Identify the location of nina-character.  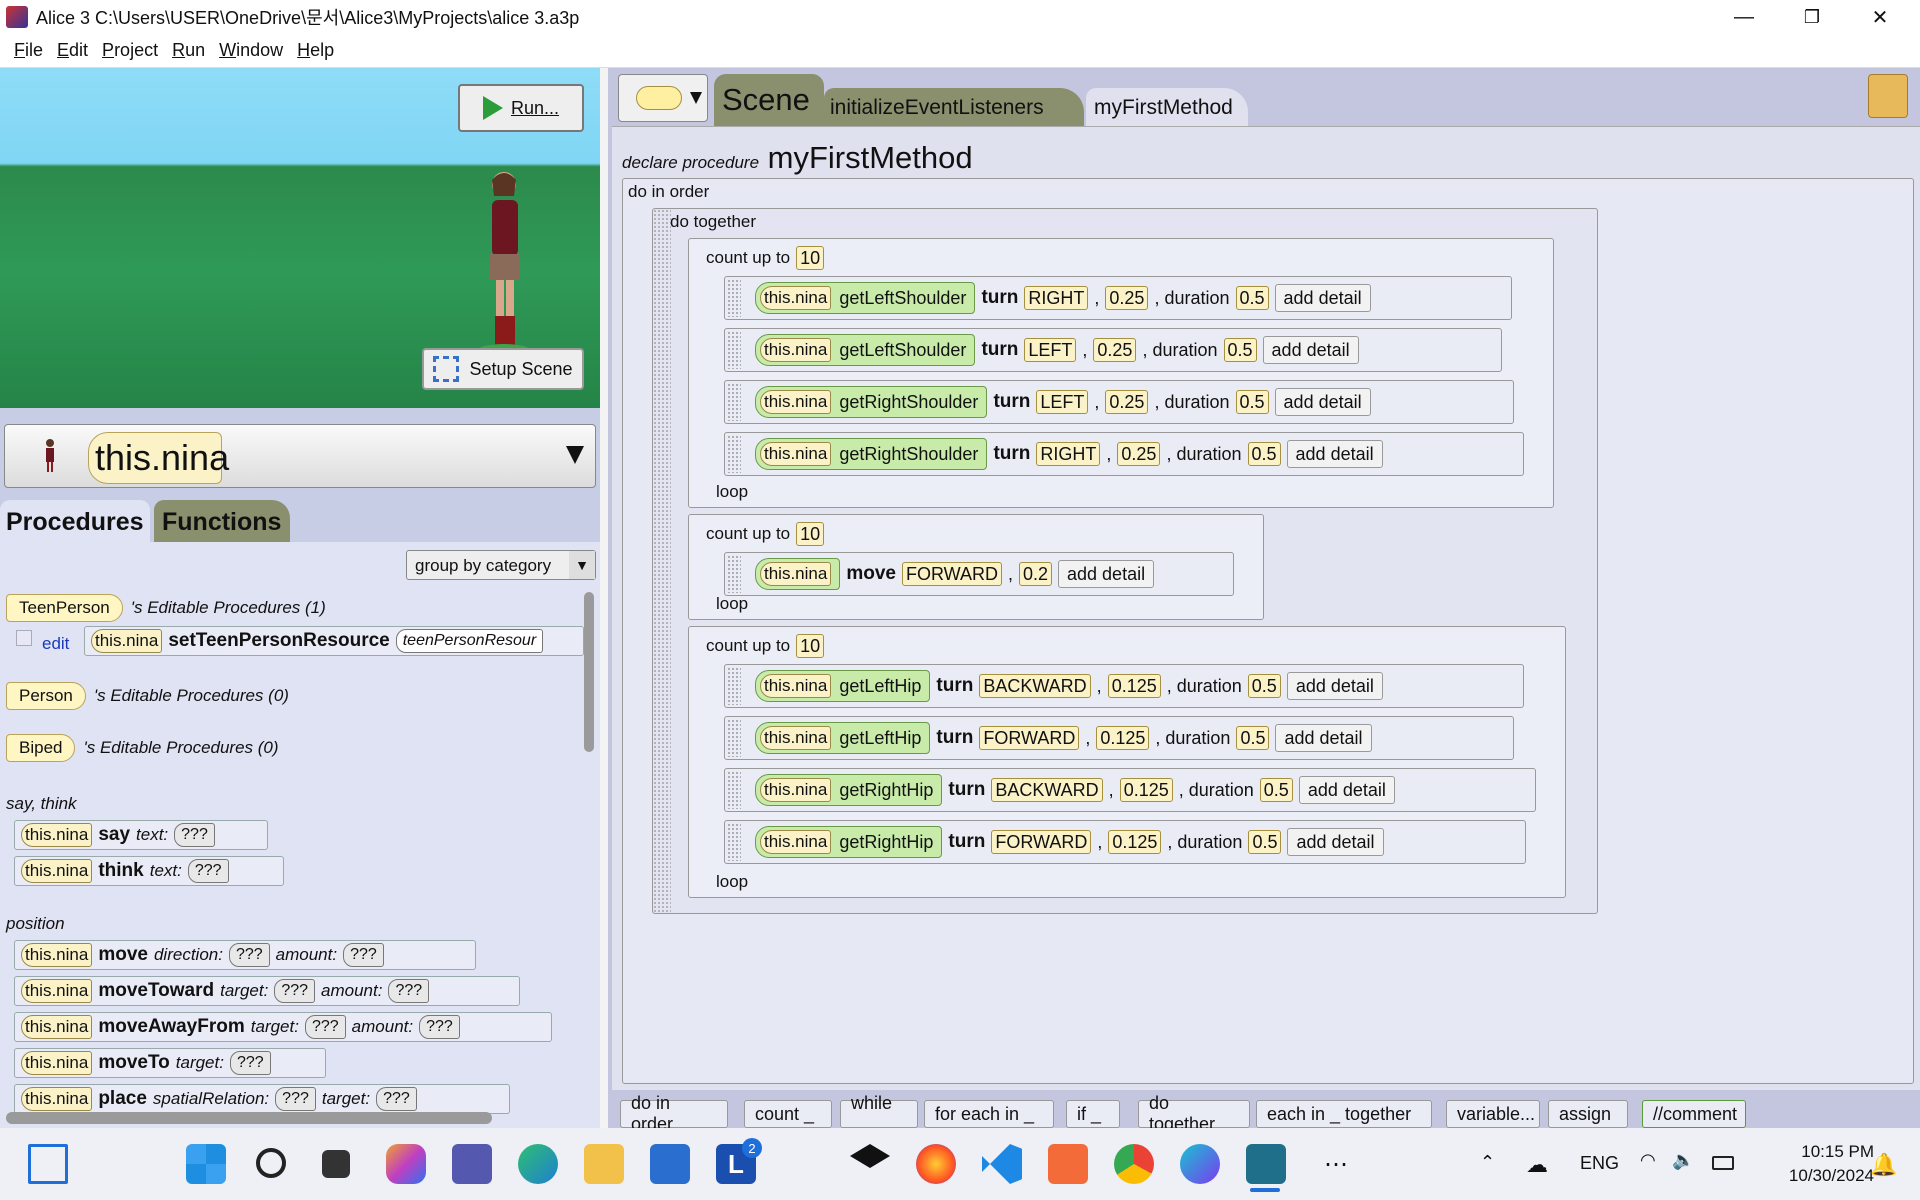
(502, 261).